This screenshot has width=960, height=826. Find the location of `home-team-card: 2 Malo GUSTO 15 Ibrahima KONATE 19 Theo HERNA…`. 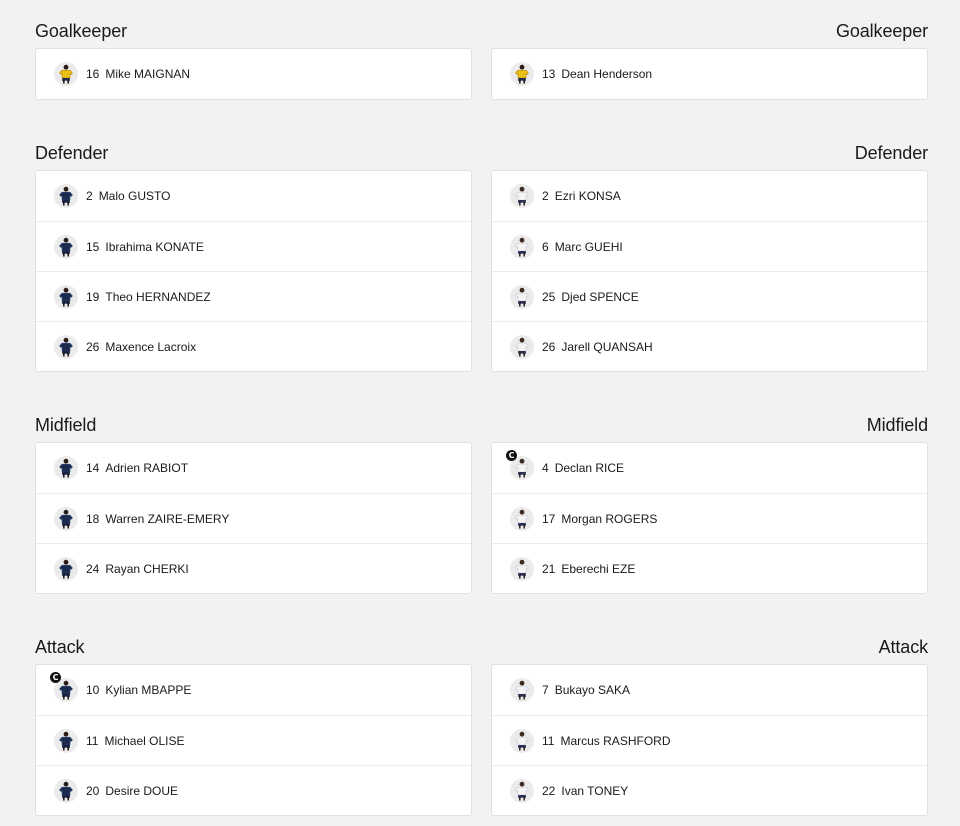

home-team-card: 2 Malo GUSTO 15 Ibrahima KONATE 19 Theo HERNA… is located at coordinates (253, 271).